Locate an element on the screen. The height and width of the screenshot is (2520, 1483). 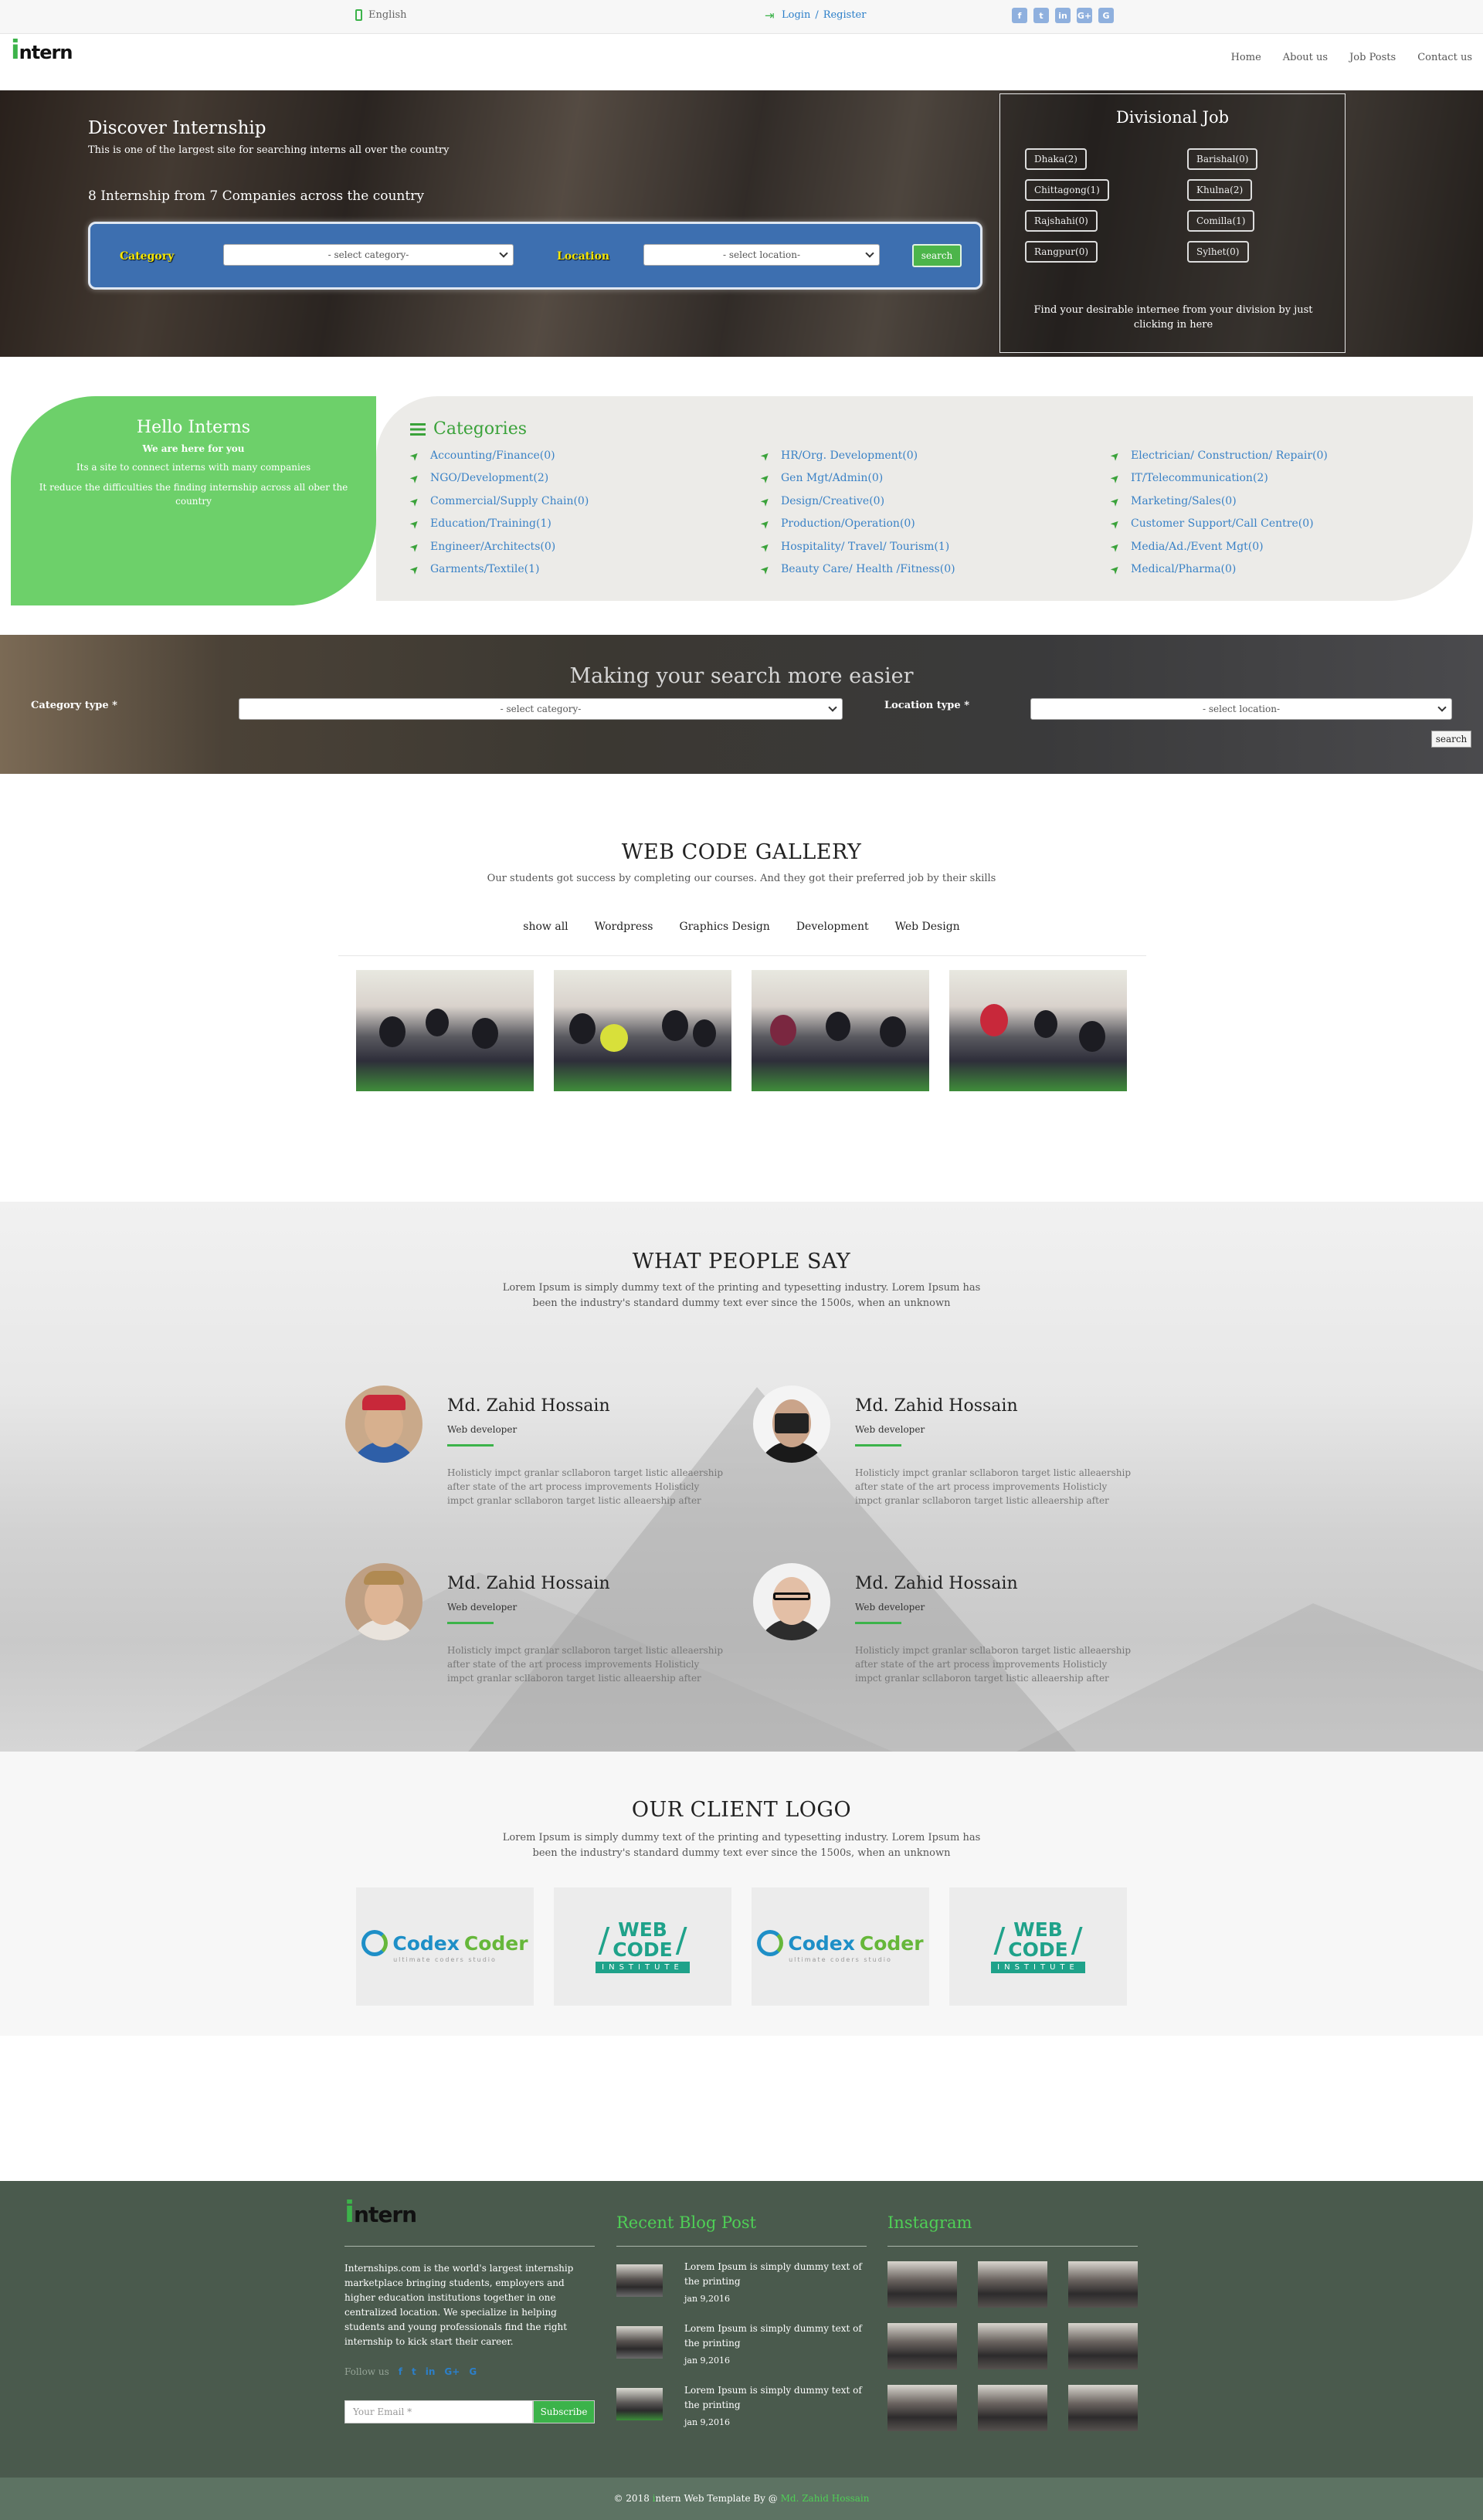
division-barishal: Barishal(0) is located at coordinates (1222, 159).